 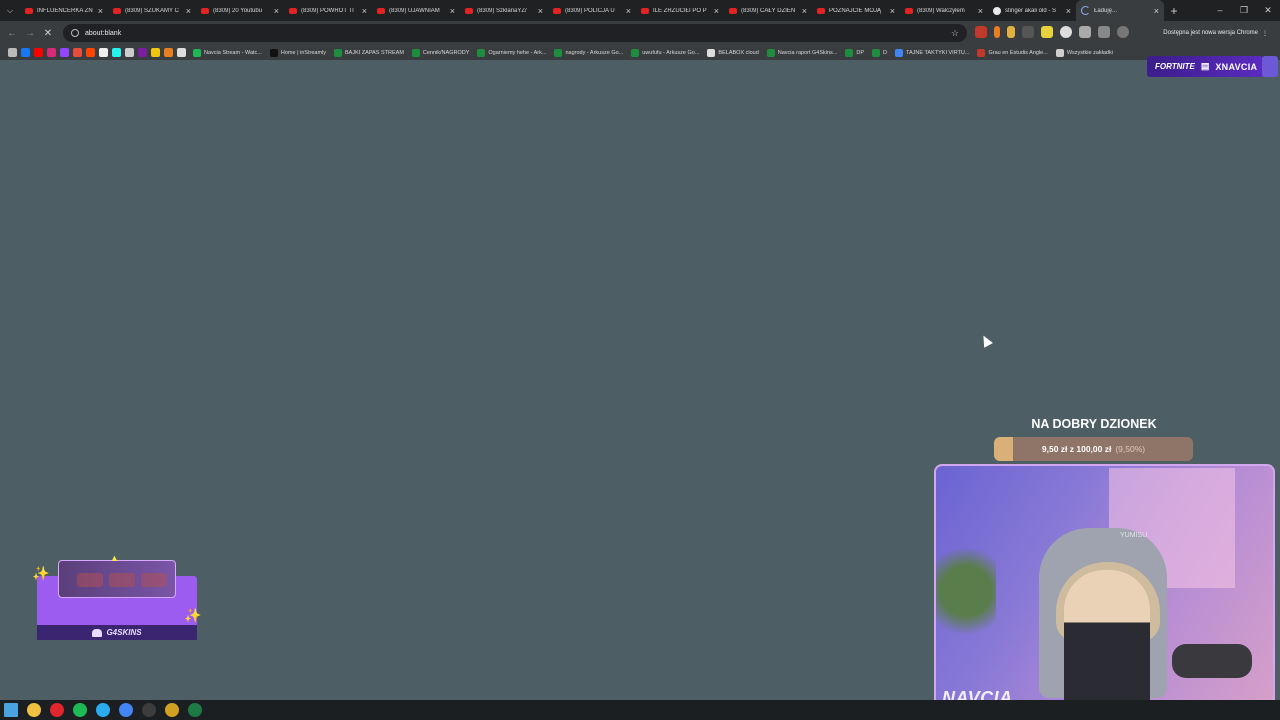 I want to click on bookmark-item: BELABOX cloud, so click(x=732, y=52).